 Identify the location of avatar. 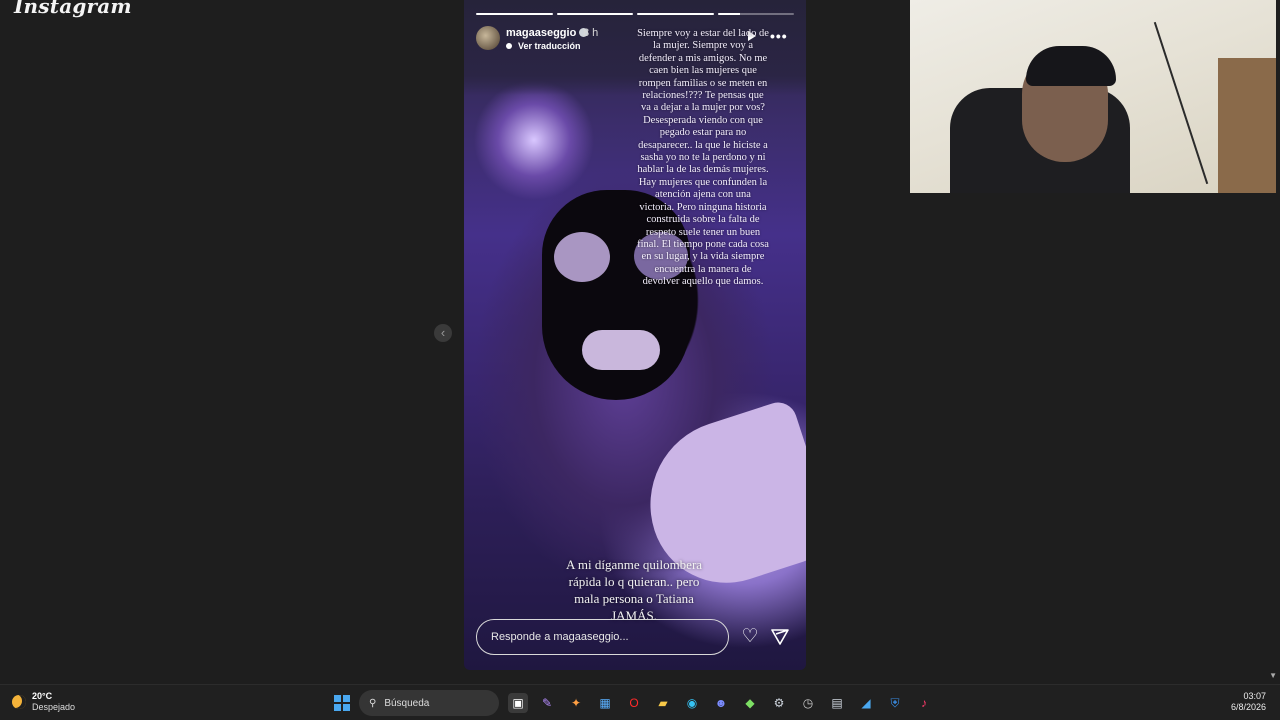
(488, 38).